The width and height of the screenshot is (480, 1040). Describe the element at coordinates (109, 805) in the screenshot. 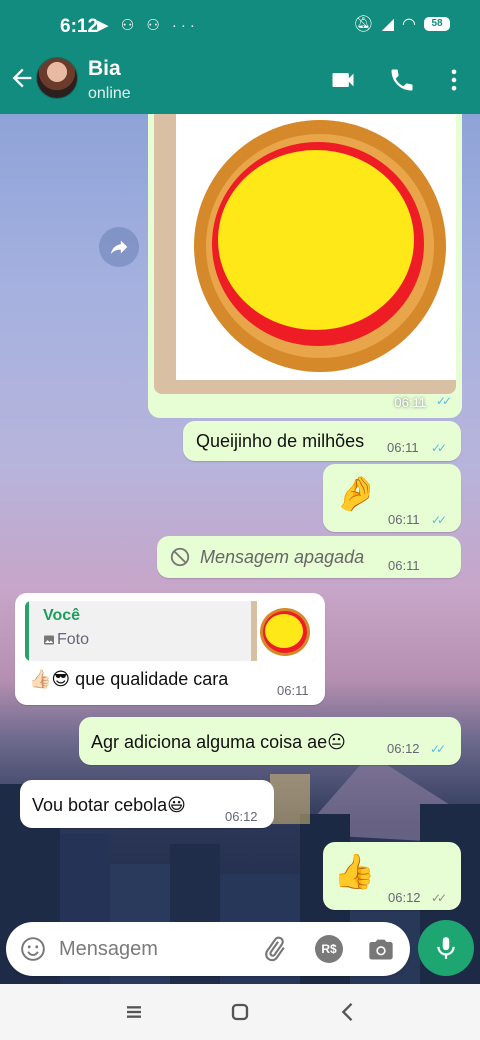

I see `message-text: Vou botar cebola😃` at that location.